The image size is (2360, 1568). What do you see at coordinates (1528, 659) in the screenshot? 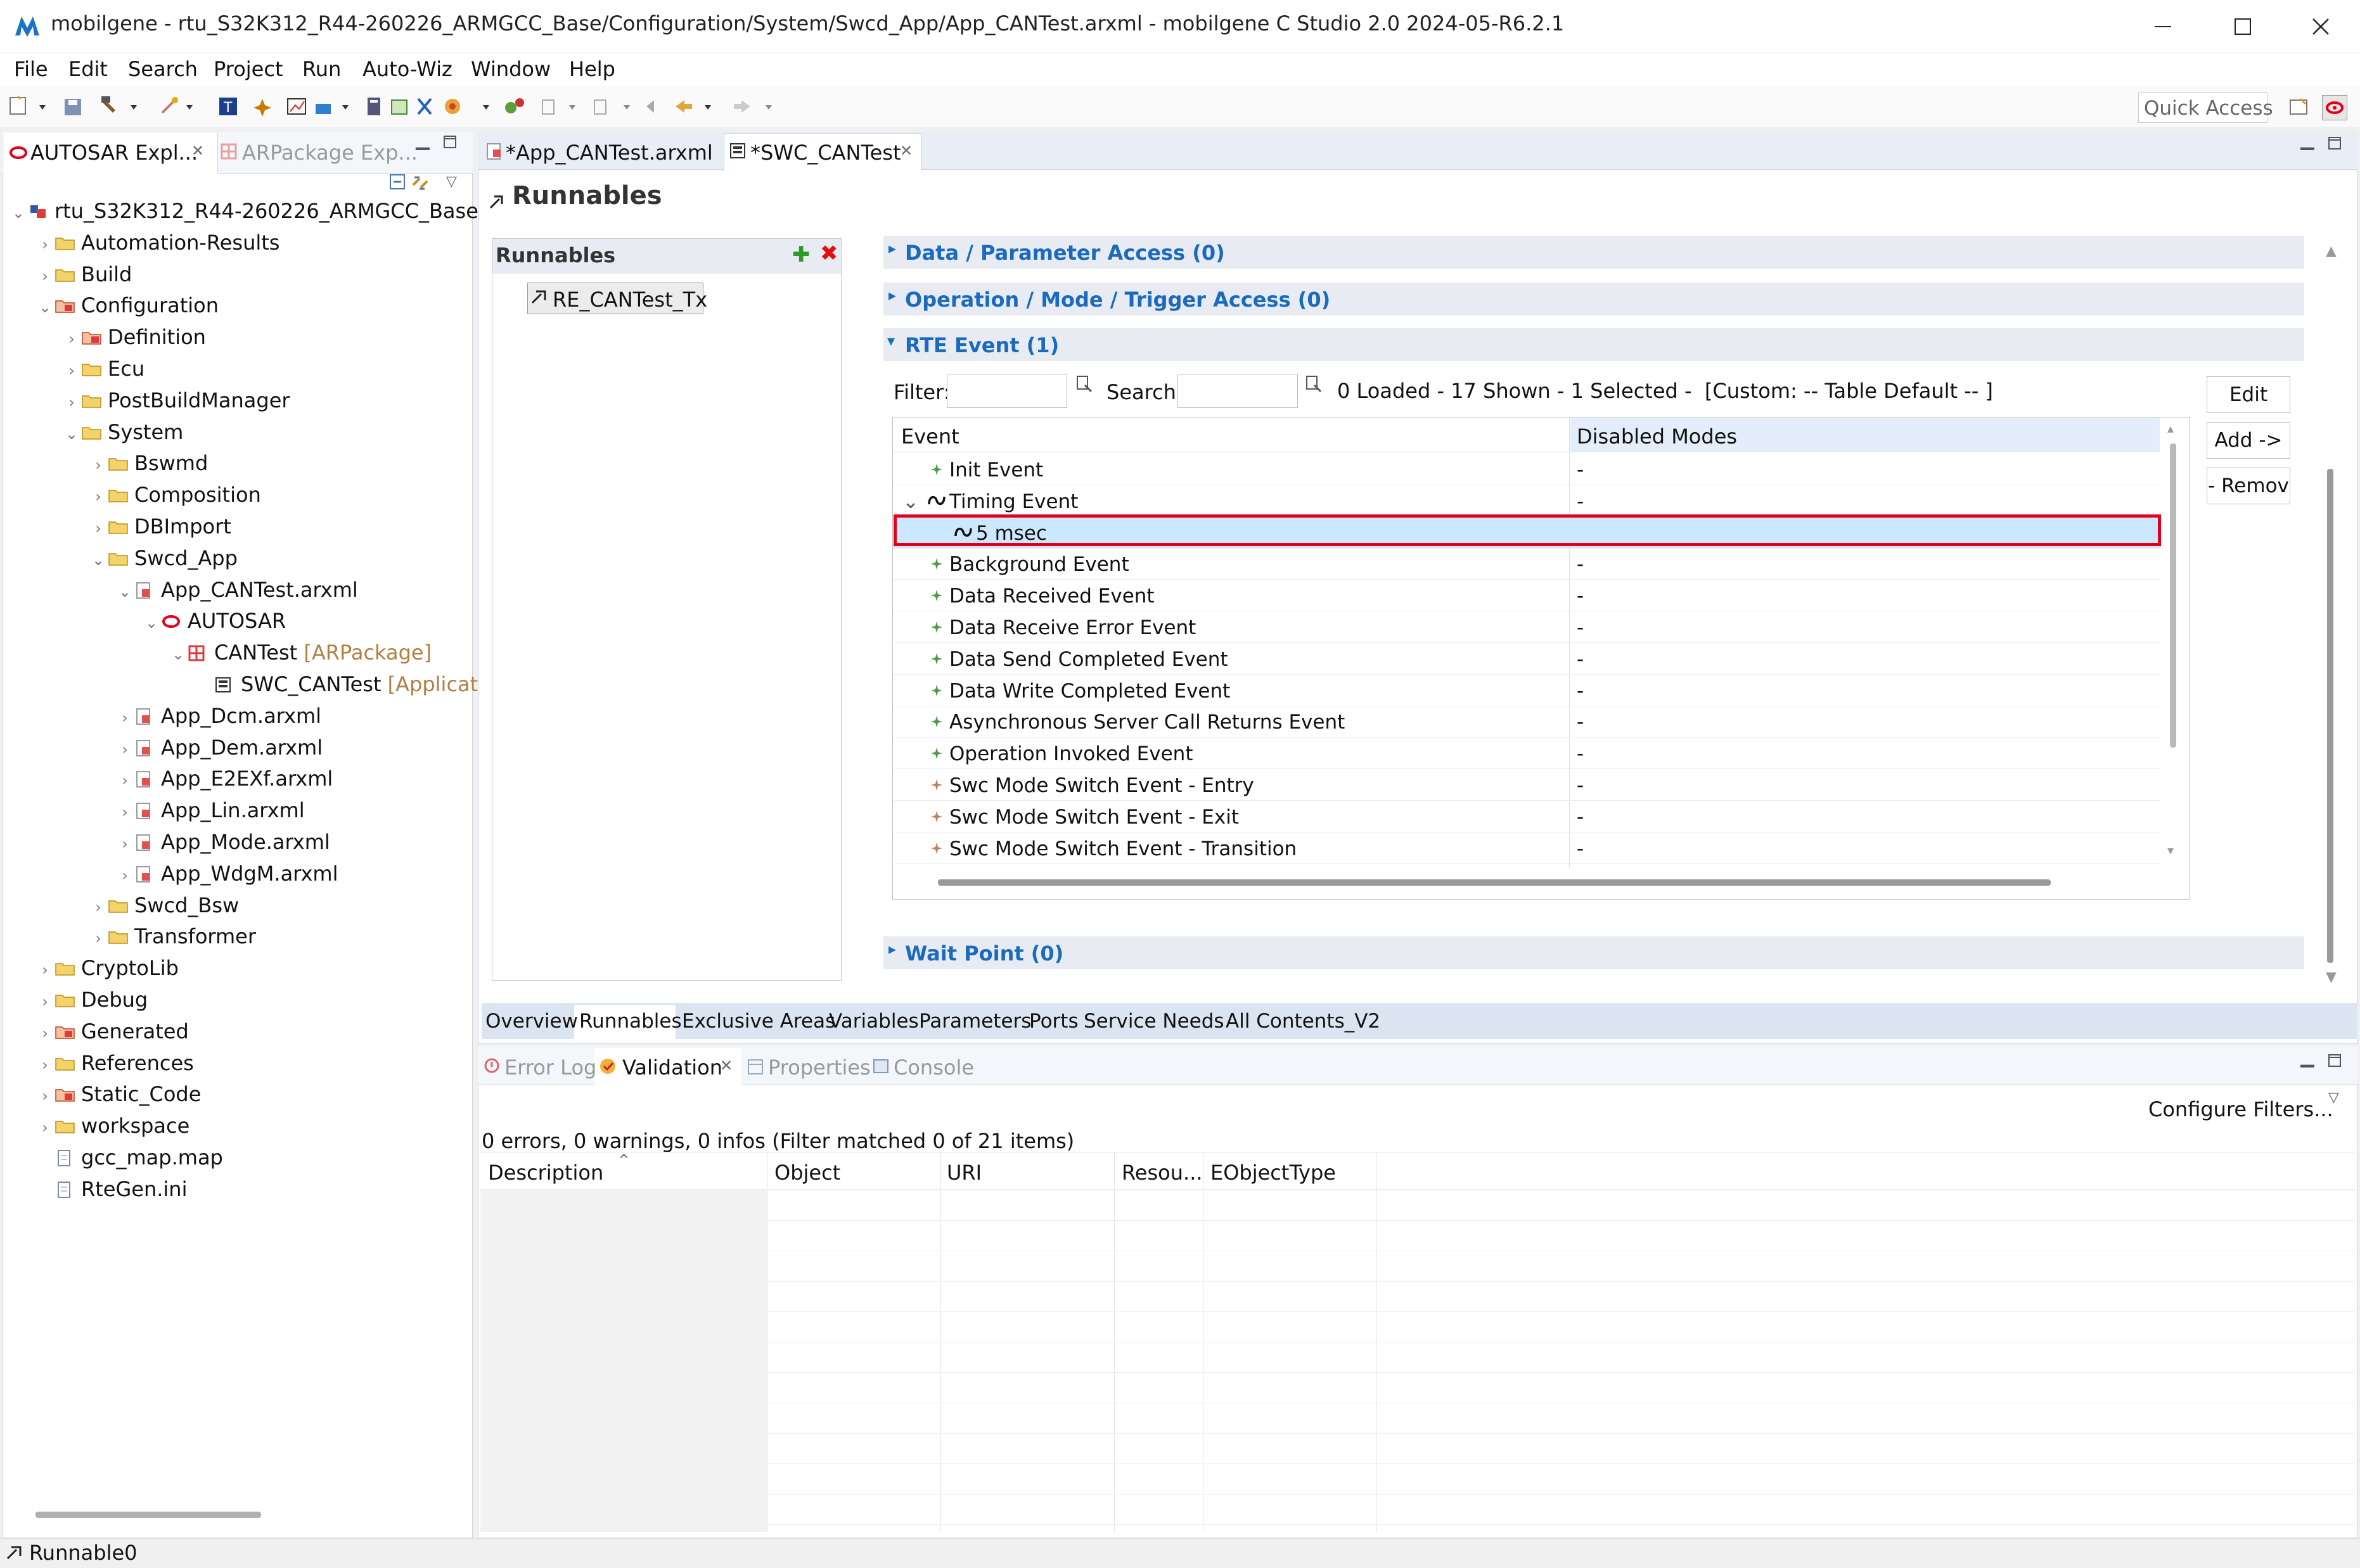
I see `table-row: Data Send Completed Event -` at bounding box center [1528, 659].